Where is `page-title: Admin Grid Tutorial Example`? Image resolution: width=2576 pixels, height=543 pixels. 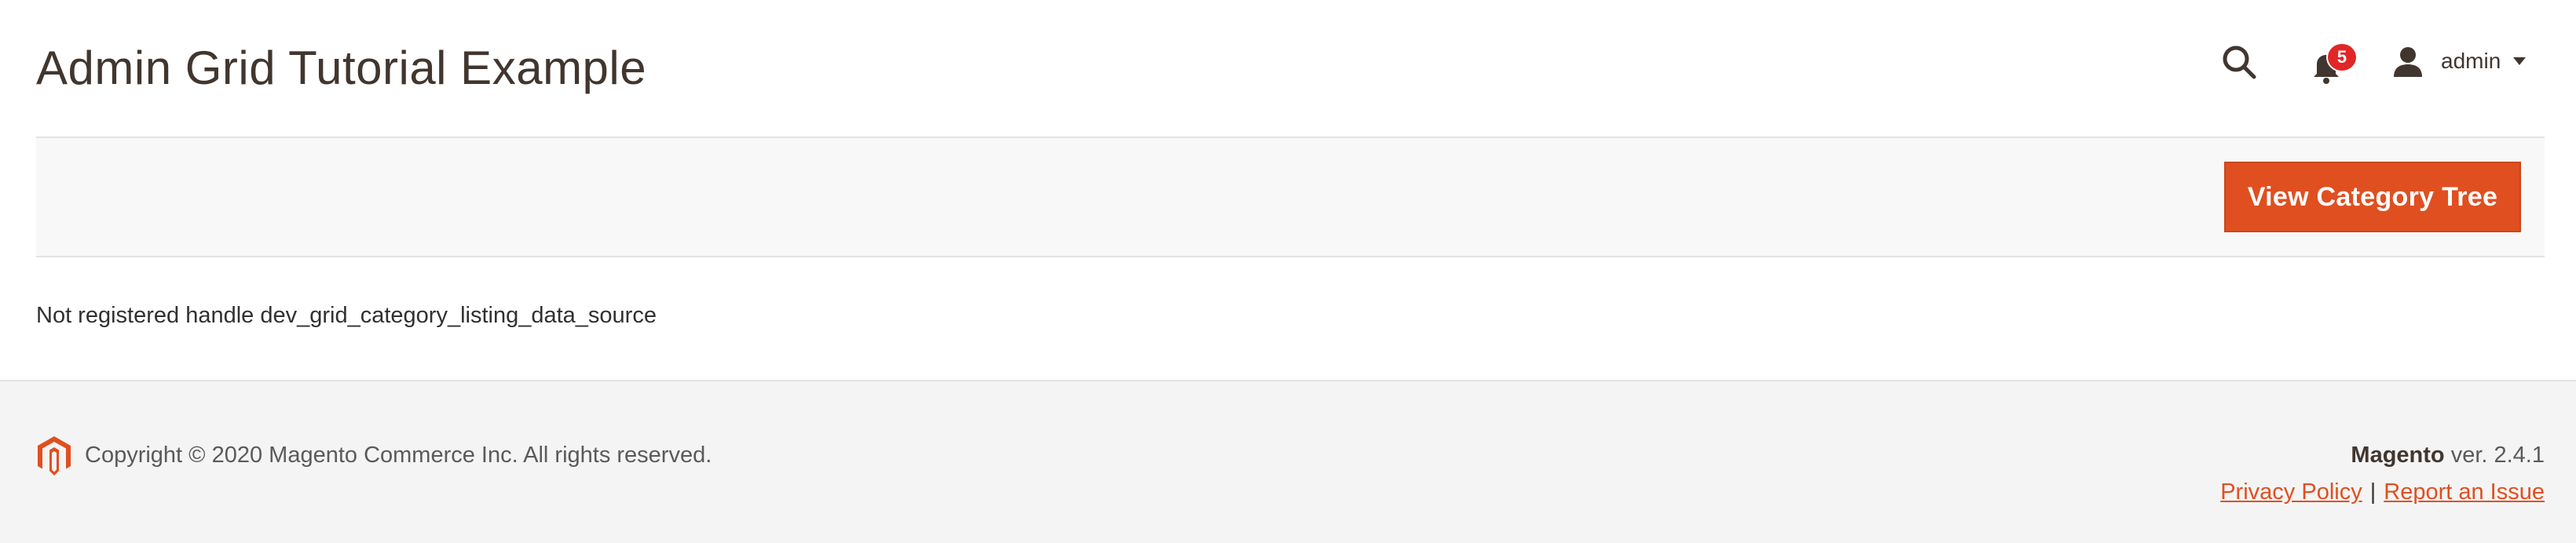
page-title: Admin Grid Tutorial Example is located at coordinates (342, 68).